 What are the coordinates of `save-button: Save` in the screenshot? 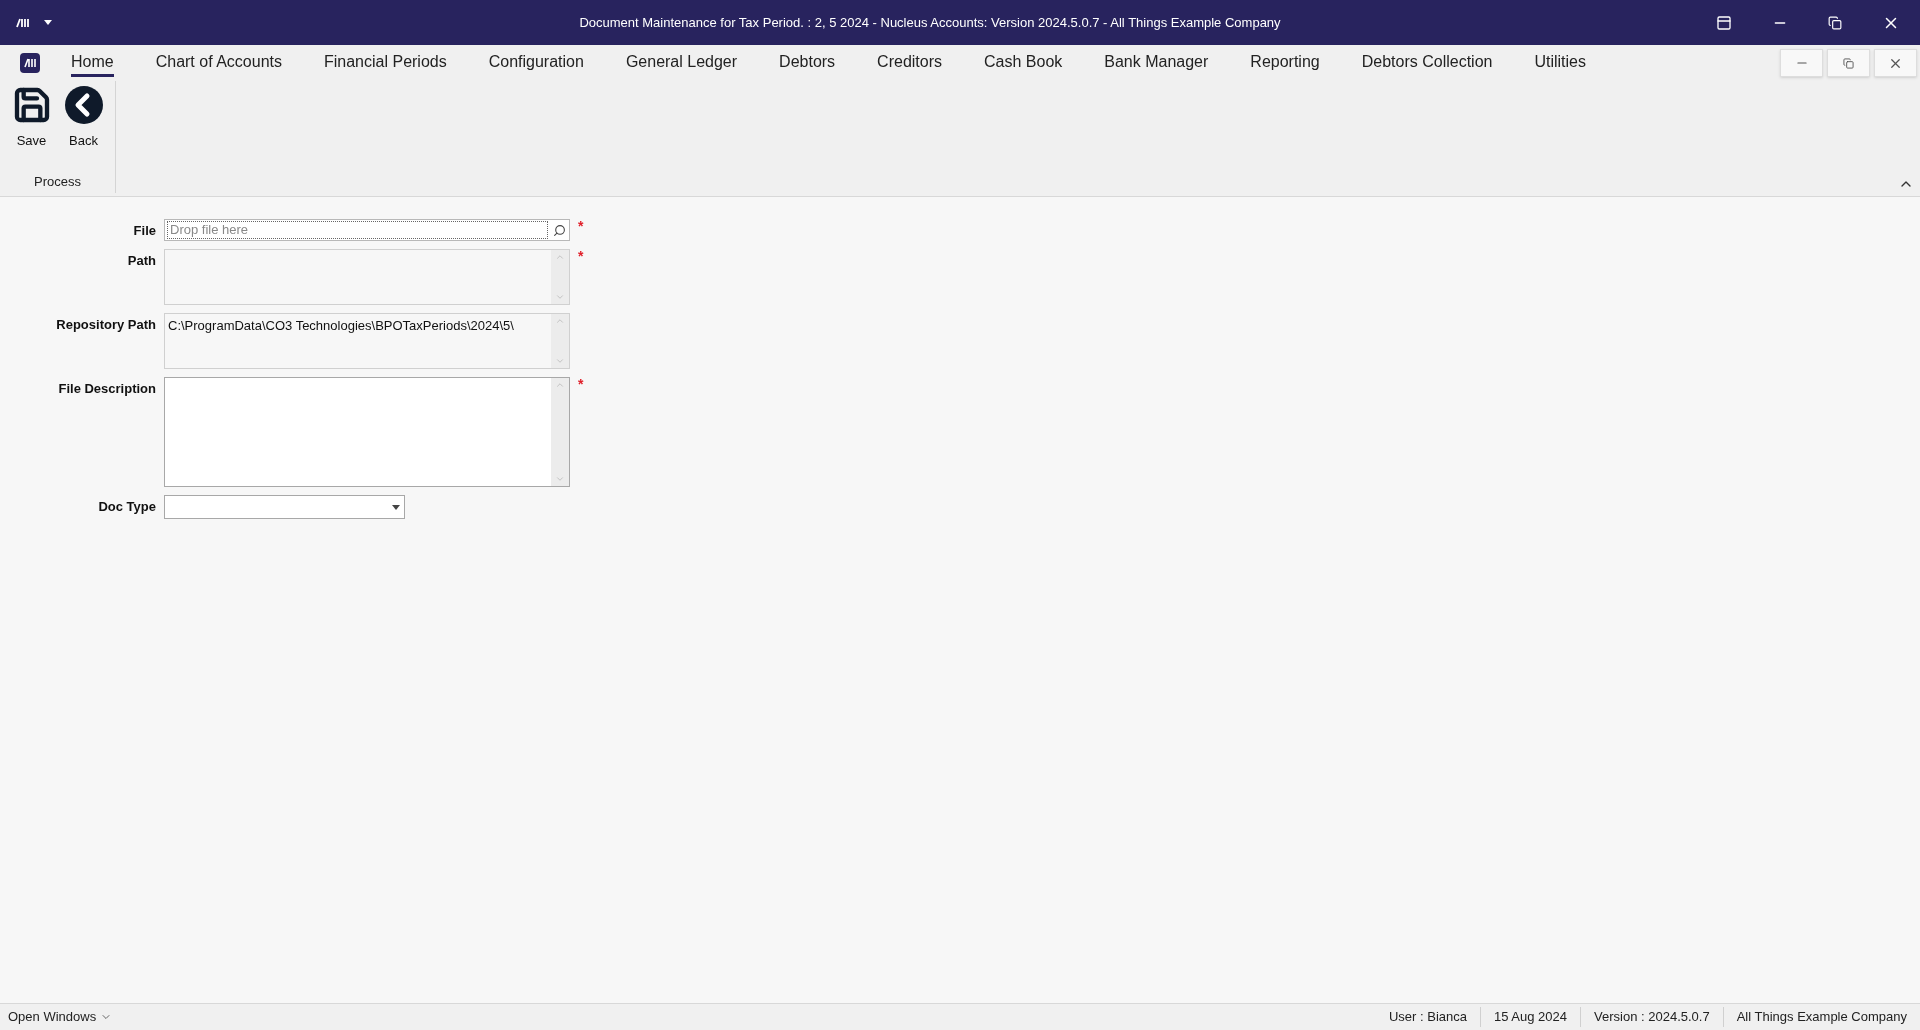 It's located at (31, 118).